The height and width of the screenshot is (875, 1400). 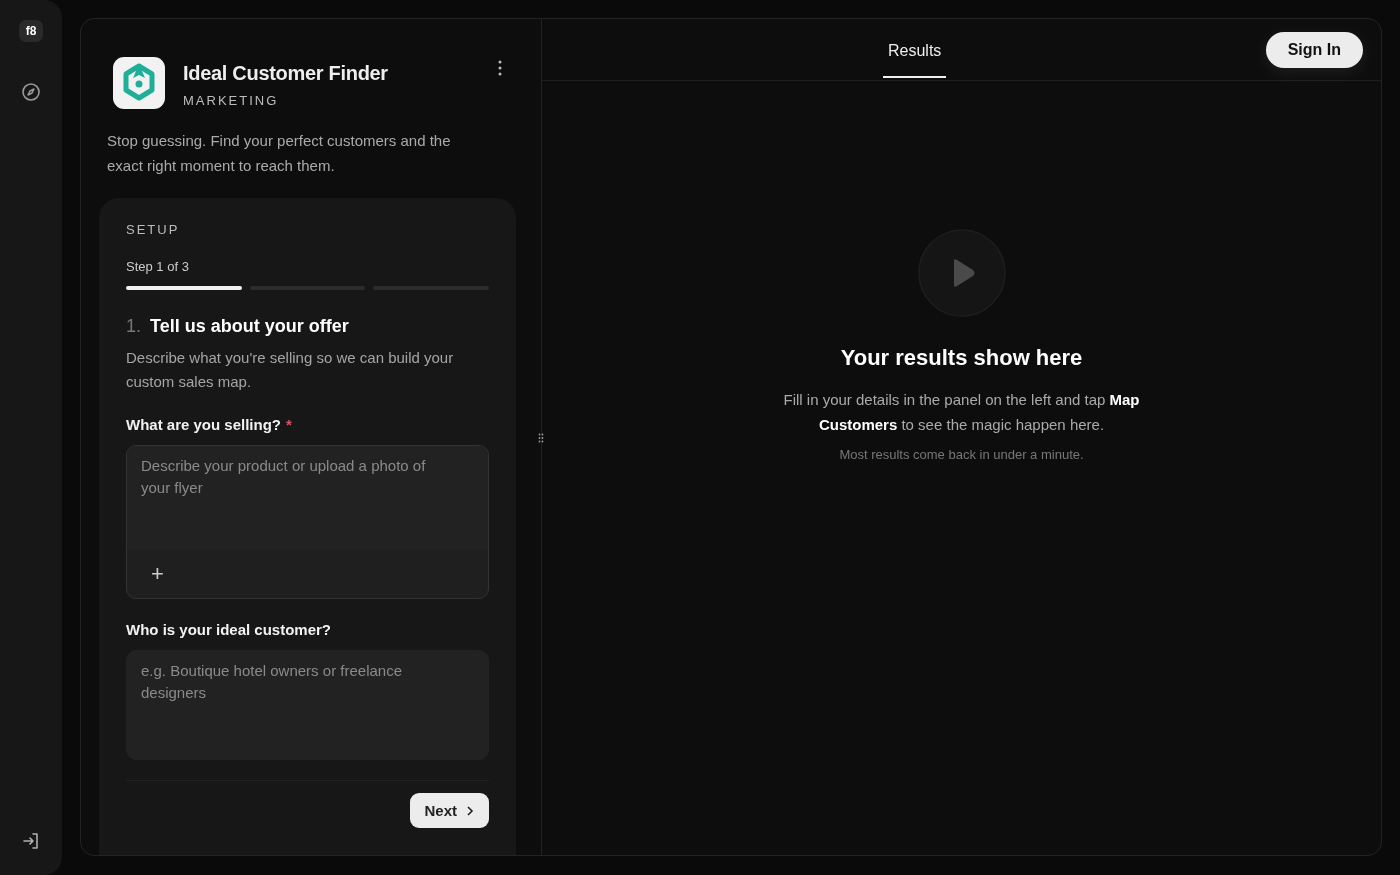 I want to click on empty-state-title: Your results show here, so click(x=961, y=358).